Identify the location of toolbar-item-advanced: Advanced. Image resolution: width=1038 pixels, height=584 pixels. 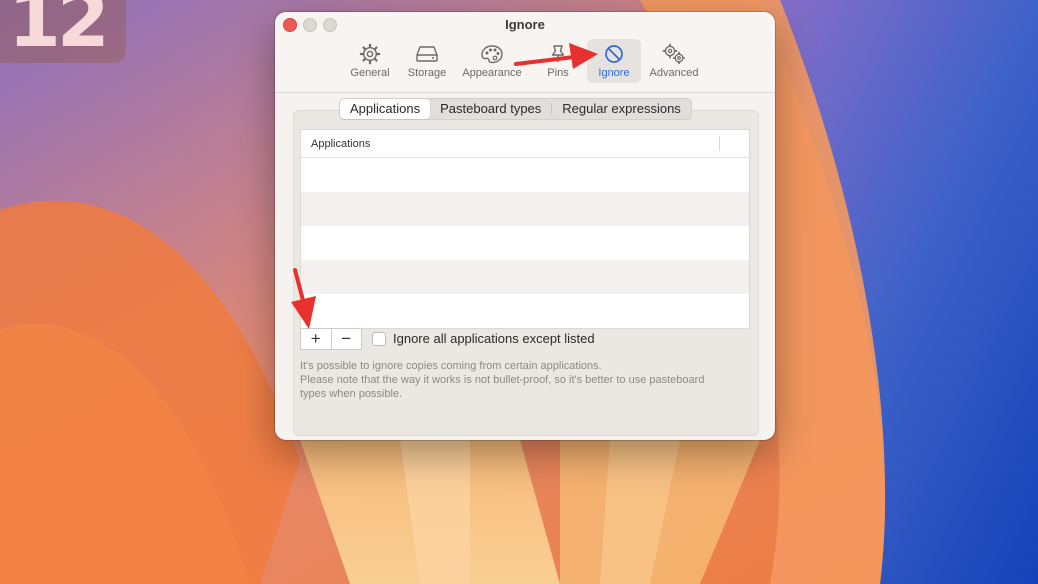
(674, 61).